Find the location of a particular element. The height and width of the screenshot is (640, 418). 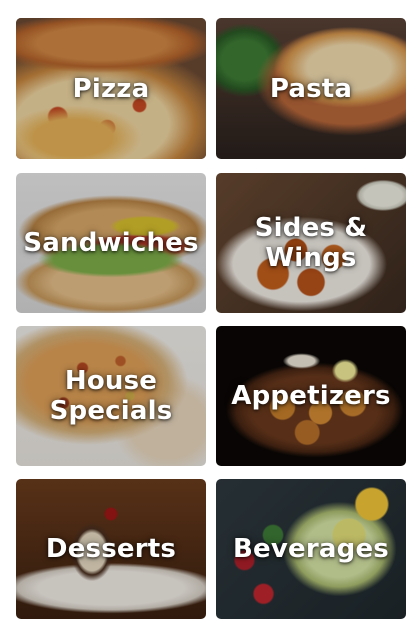

category-tile-desserts: Desserts is located at coordinates (111, 549).